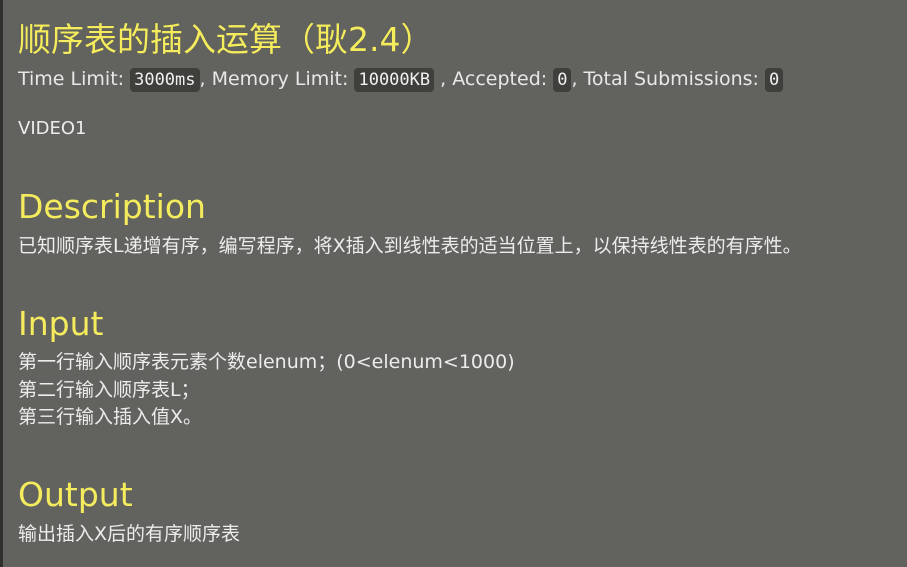 The height and width of the screenshot is (567, 907). I want to click on output-heading: Output, so click(75, 494).